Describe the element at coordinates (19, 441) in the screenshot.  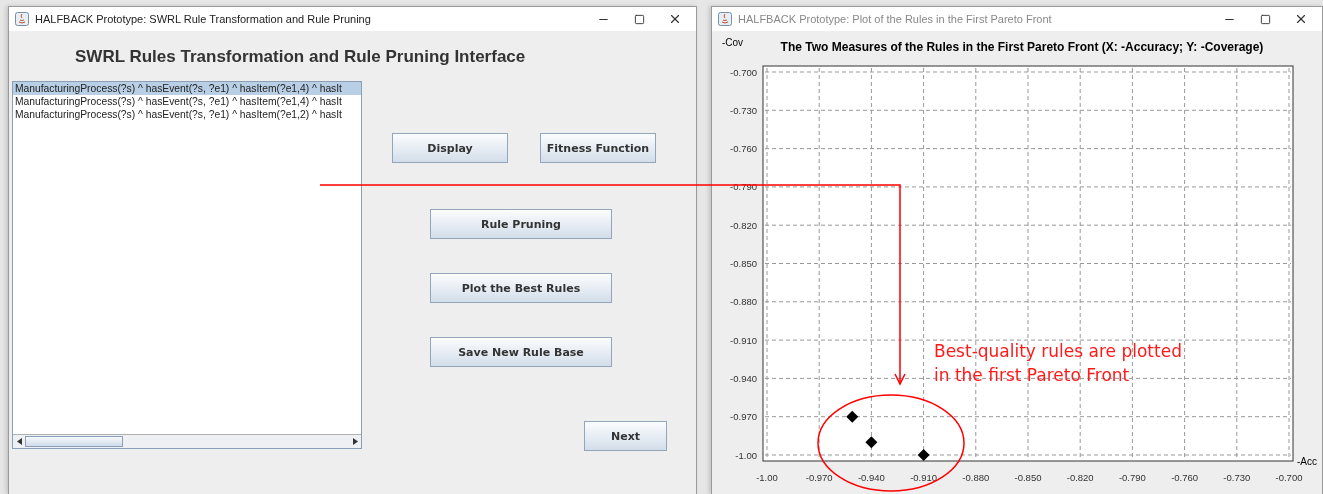
I see `scroll-left-icon` at that location.